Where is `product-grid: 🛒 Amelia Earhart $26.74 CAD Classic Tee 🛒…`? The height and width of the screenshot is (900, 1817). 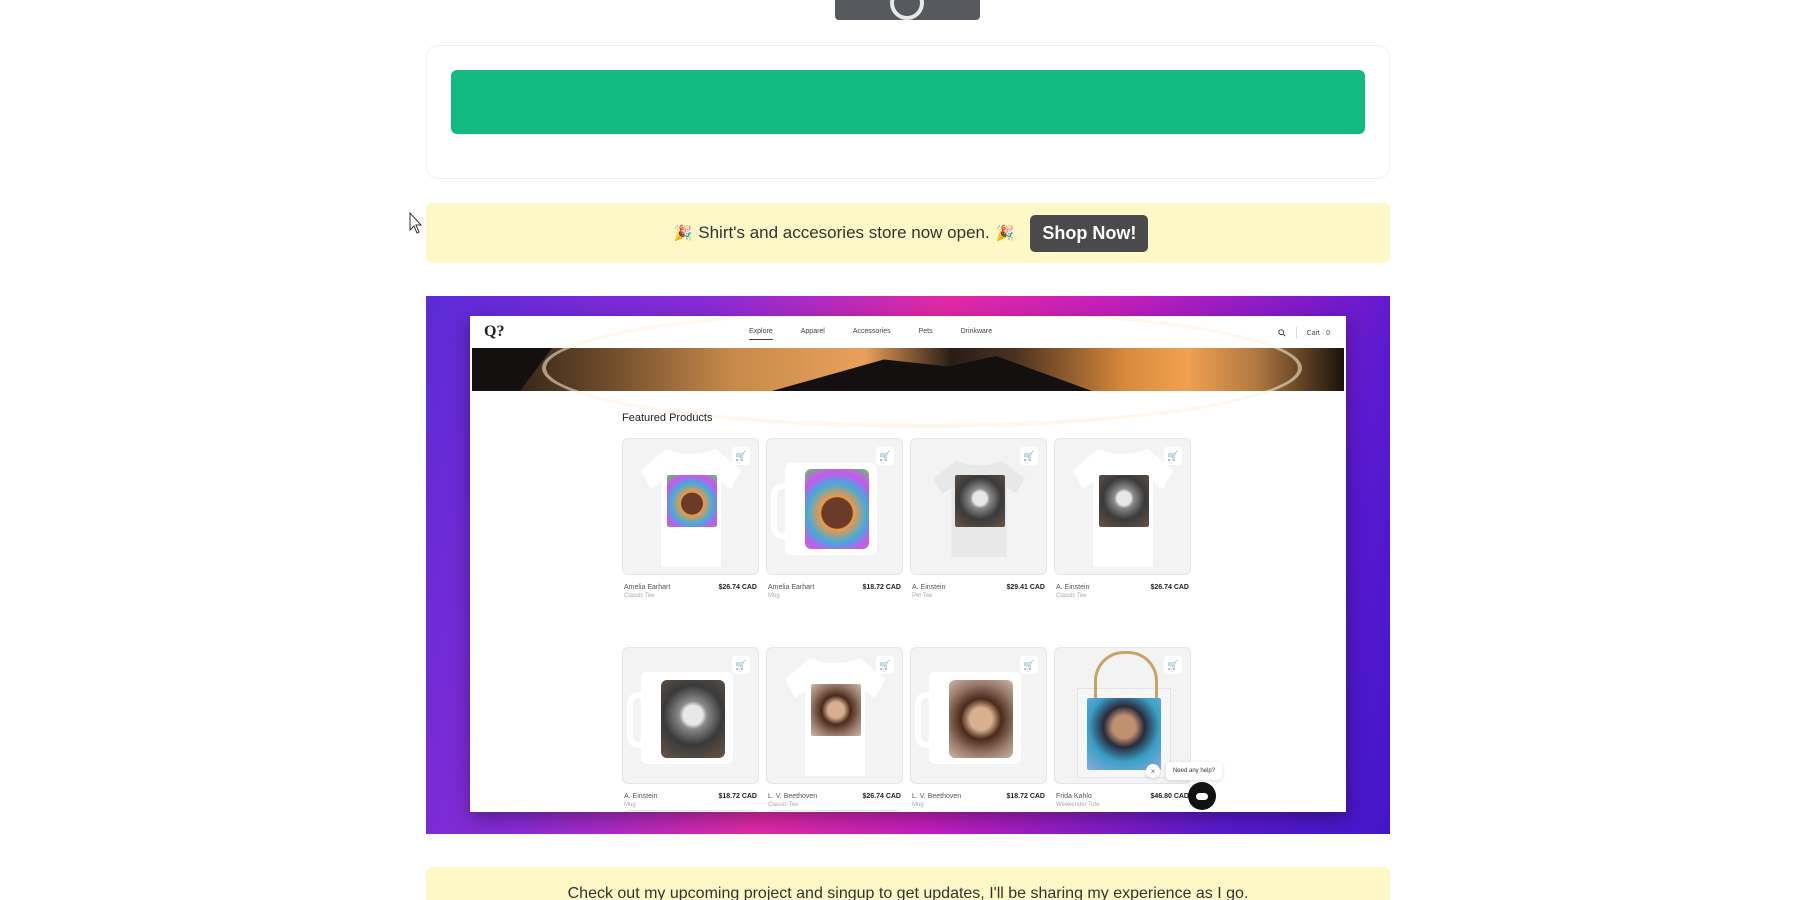
product-grid: 🛒 Amelia Earhart $26.74 CAD Classic Tee 🛒… is located at coordinates (906, 623).